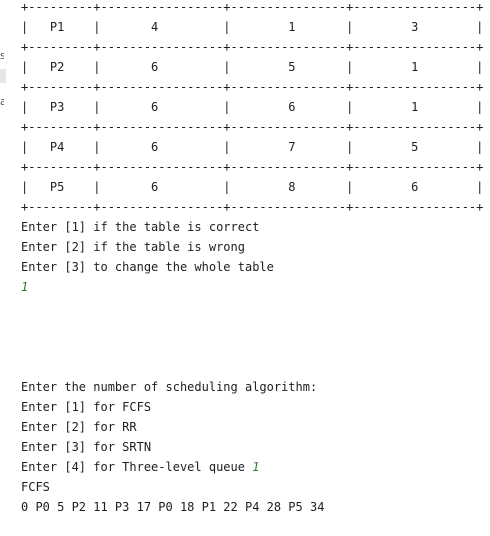  Describe the element at coordinates (256, 467) in the screenshot. I see `algorithm-user-input: 1` at that location.